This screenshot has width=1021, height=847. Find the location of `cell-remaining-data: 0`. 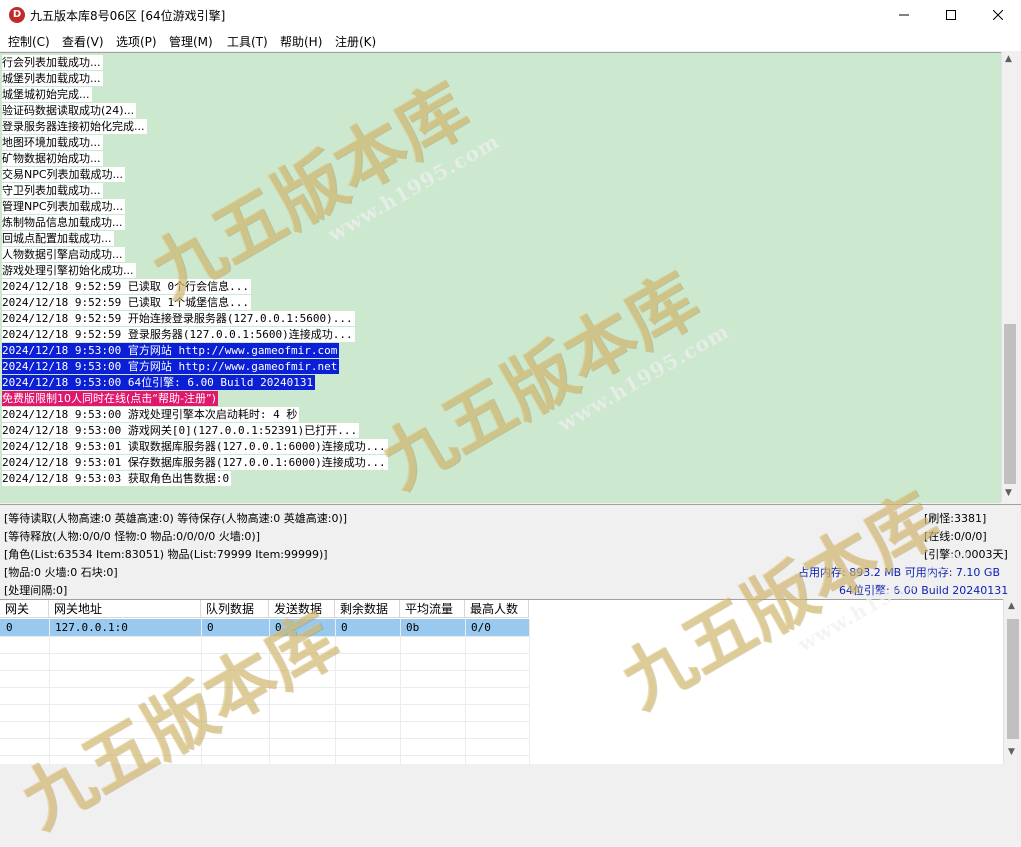

cell-remaining-data: 0 is located at coordinates (344, 627).